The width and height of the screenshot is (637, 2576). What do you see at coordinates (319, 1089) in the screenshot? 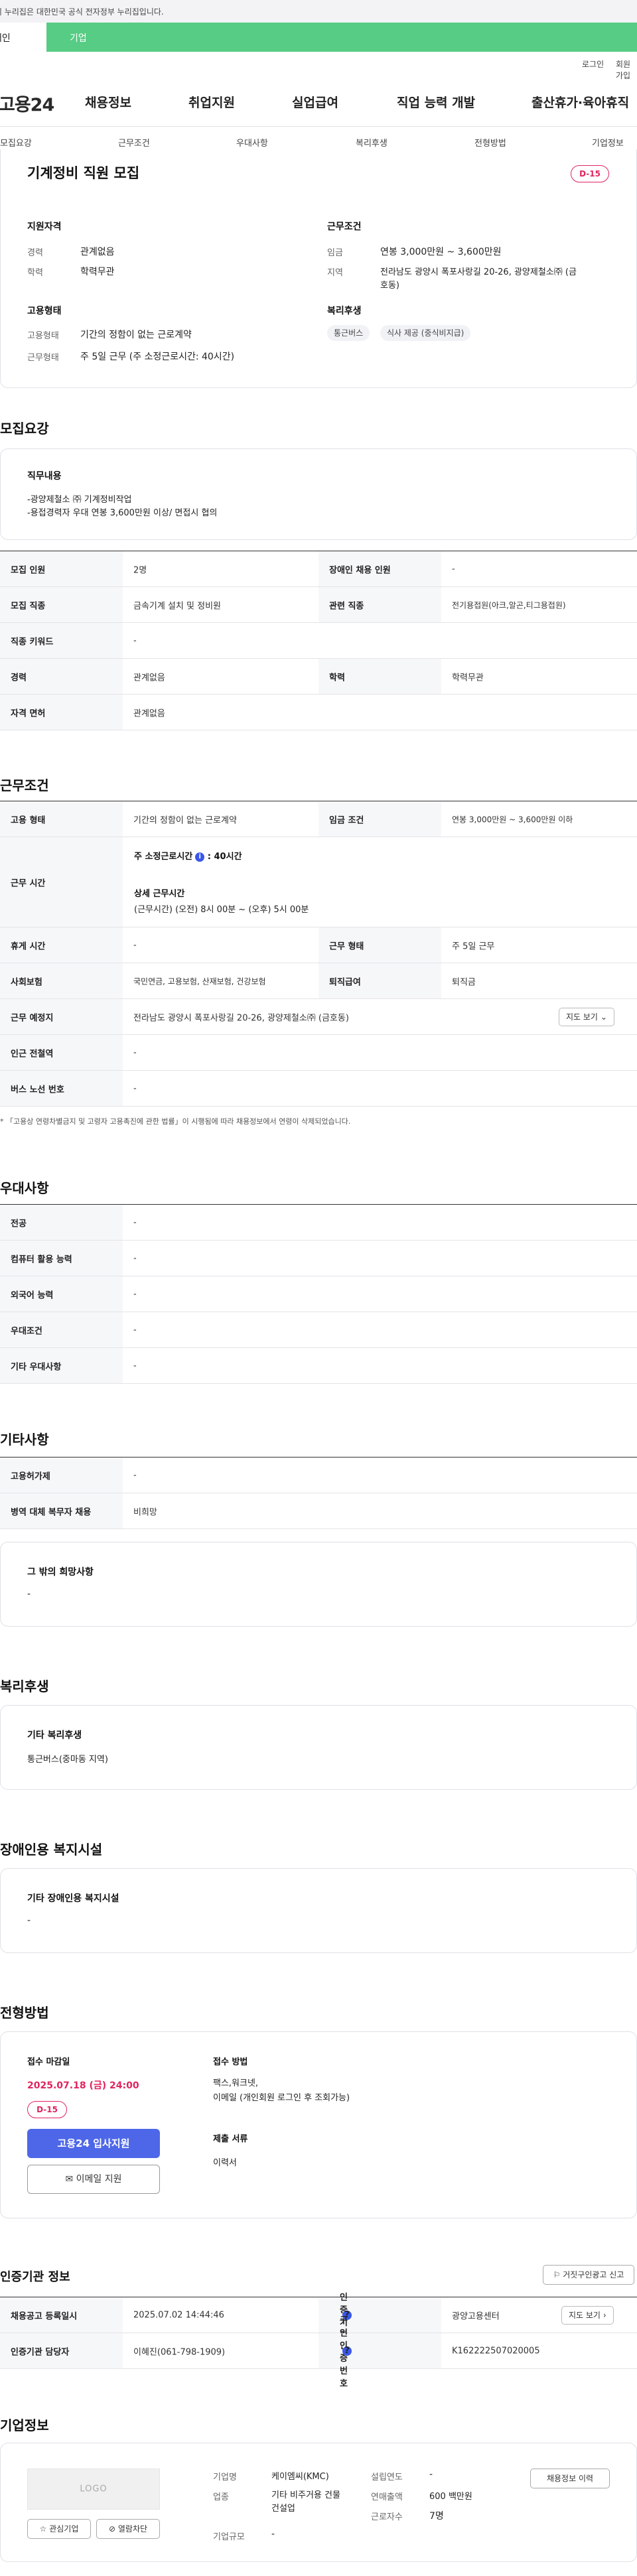
I see `table-row: 버스 노선 번호 -` at bounding box center [319, 1089].